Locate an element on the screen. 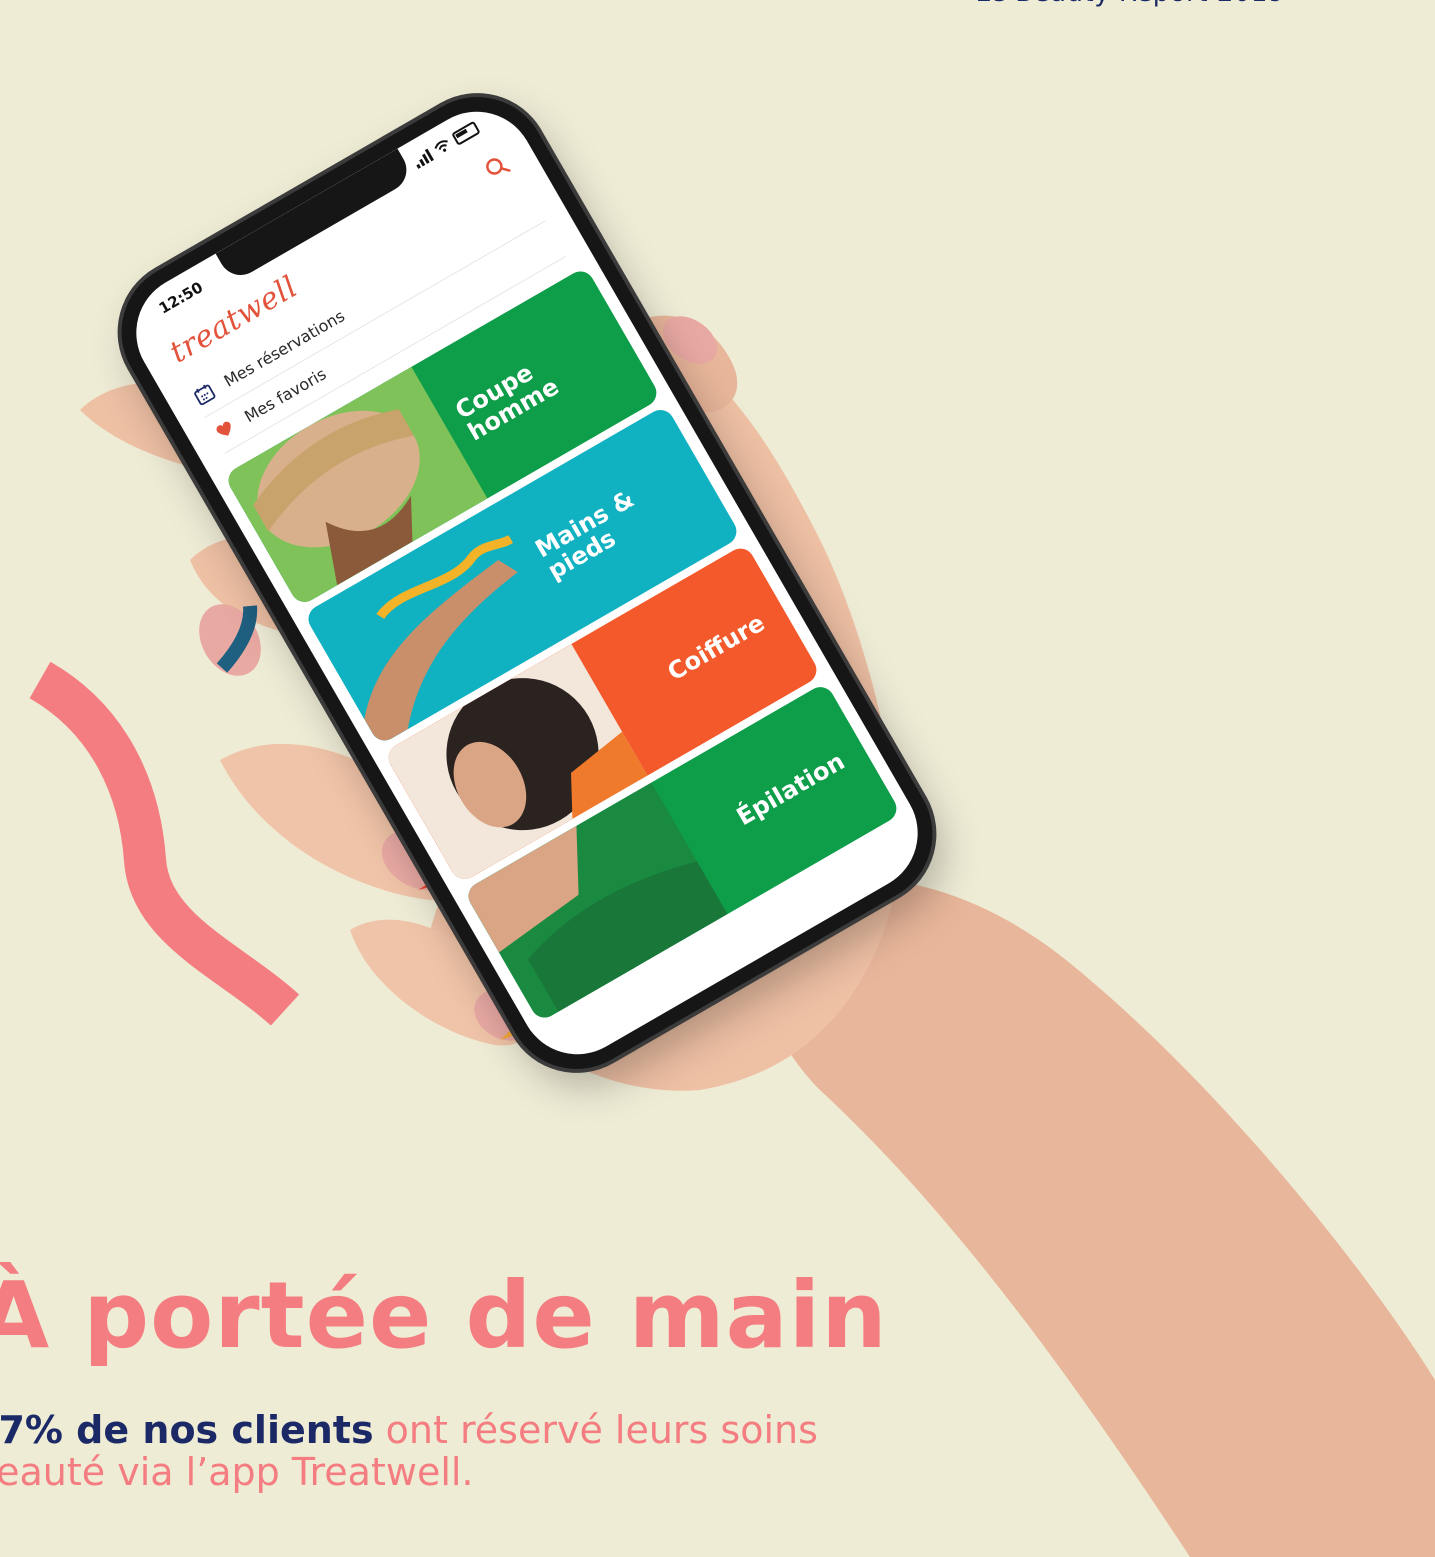 The height and width of the screenshot is (1557, 1435). category-label: Coiffure is located at coordinates (716, 647).